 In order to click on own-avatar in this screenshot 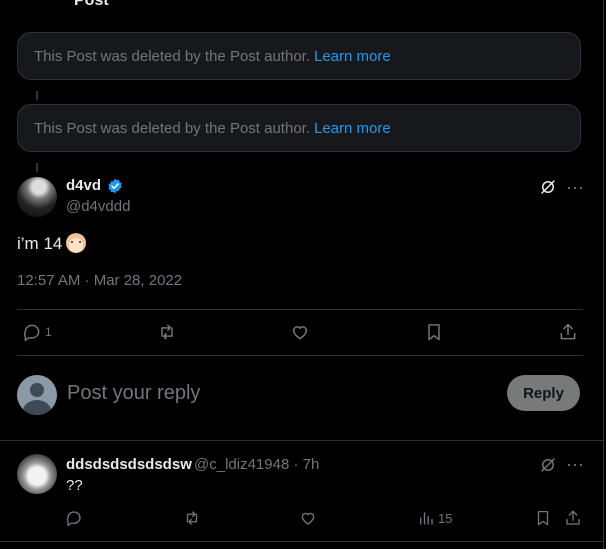, I will do `click(37, 395)`.